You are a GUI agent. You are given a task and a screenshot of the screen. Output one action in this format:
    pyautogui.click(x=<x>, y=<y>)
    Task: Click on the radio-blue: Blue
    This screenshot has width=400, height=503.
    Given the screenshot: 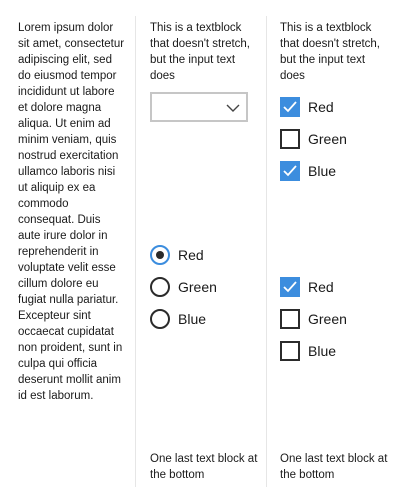 What is the action you would take?
    pyautogui.click(x=178, y=319)
    